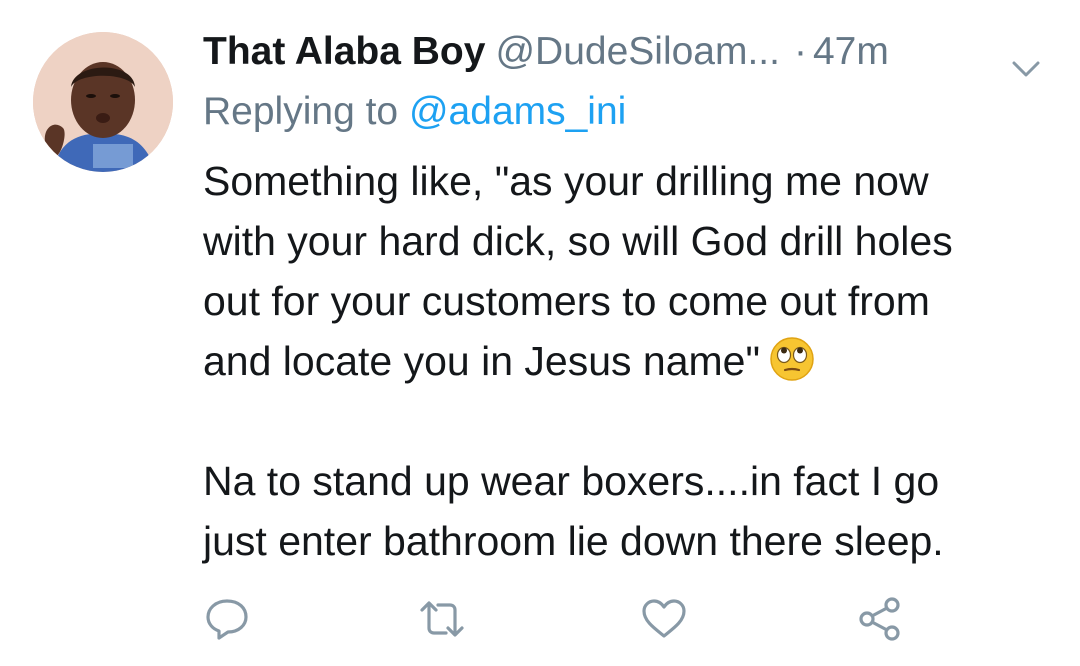  I want to click on reply-handle-link: @adams_ini, so click(517, 111).